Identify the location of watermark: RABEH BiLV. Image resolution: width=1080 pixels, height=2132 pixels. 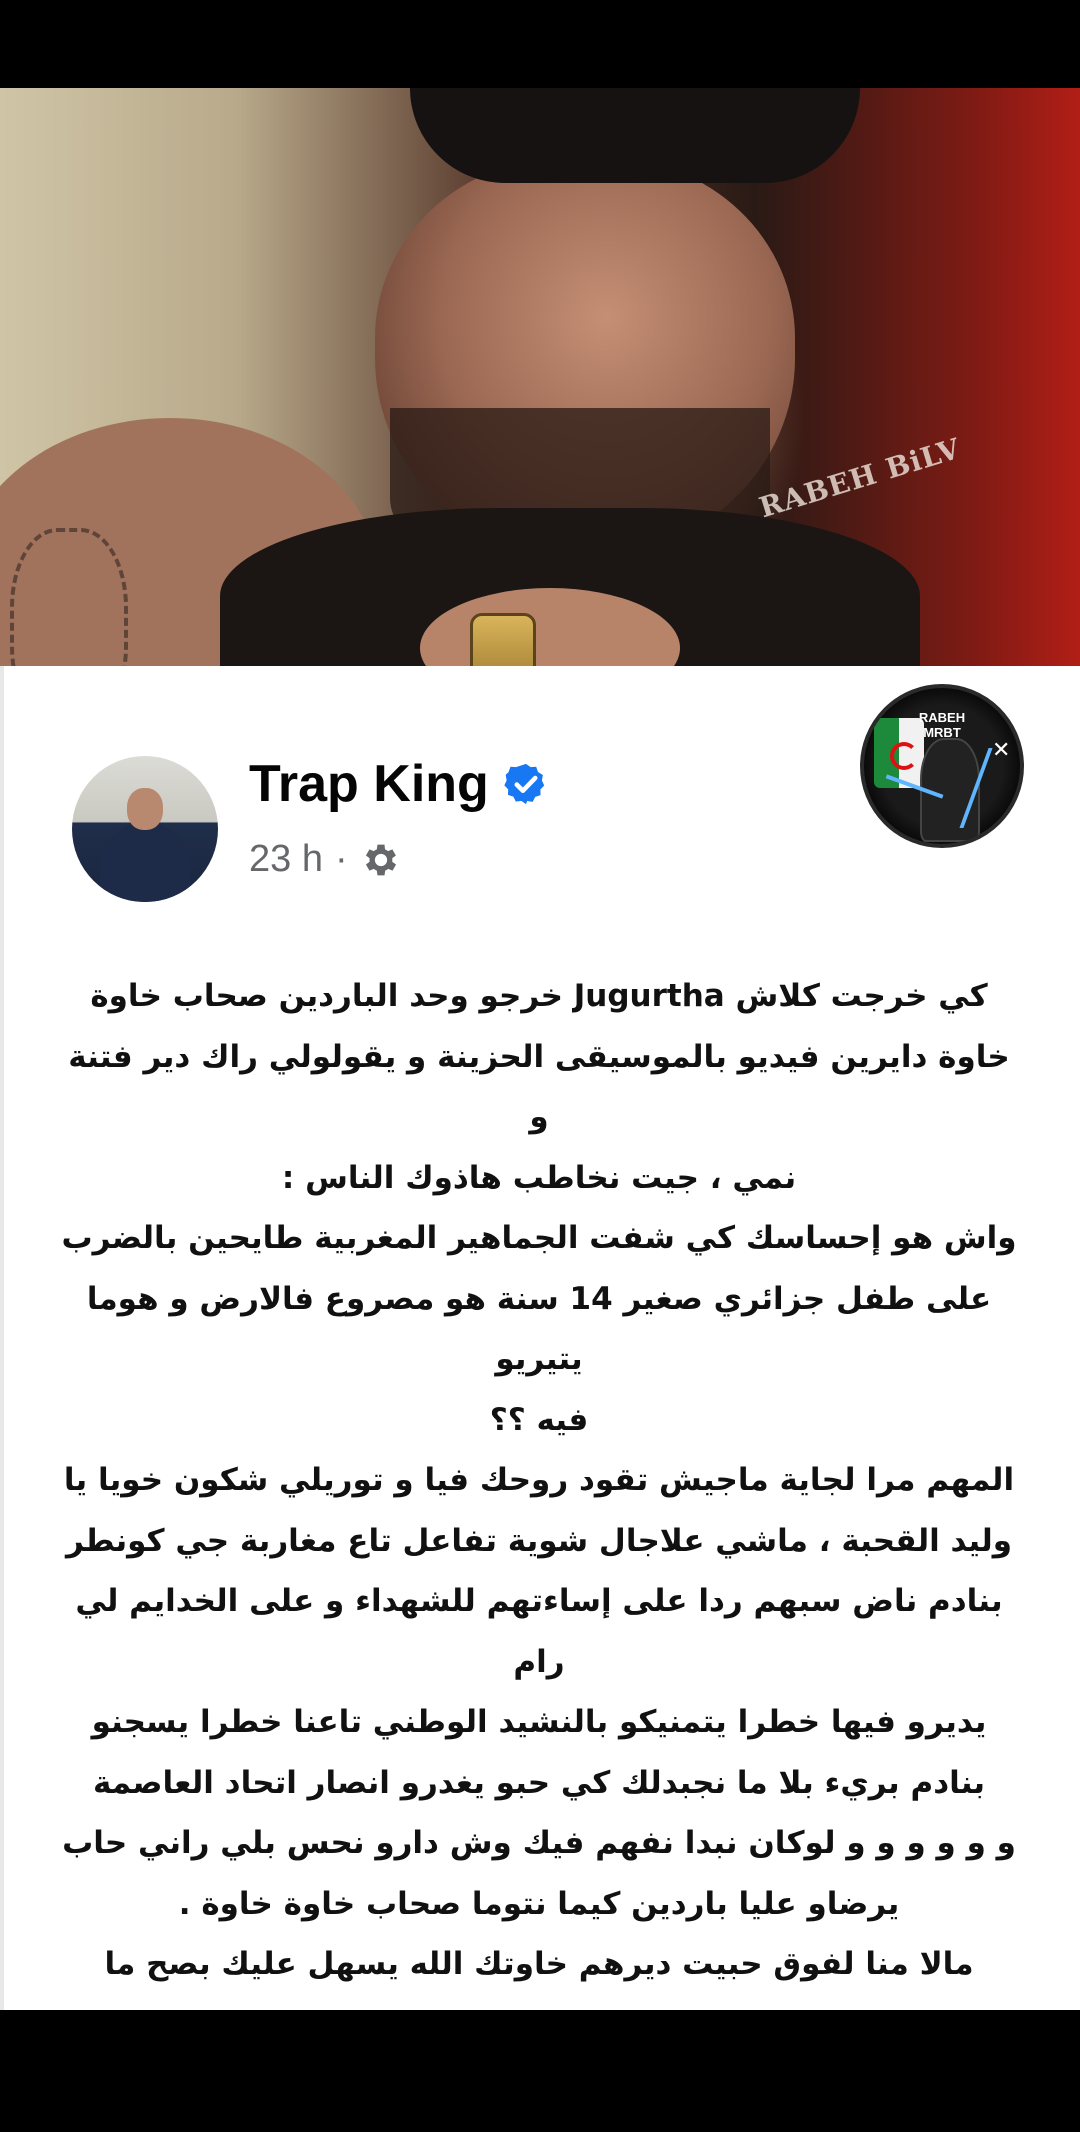
(860, 478).